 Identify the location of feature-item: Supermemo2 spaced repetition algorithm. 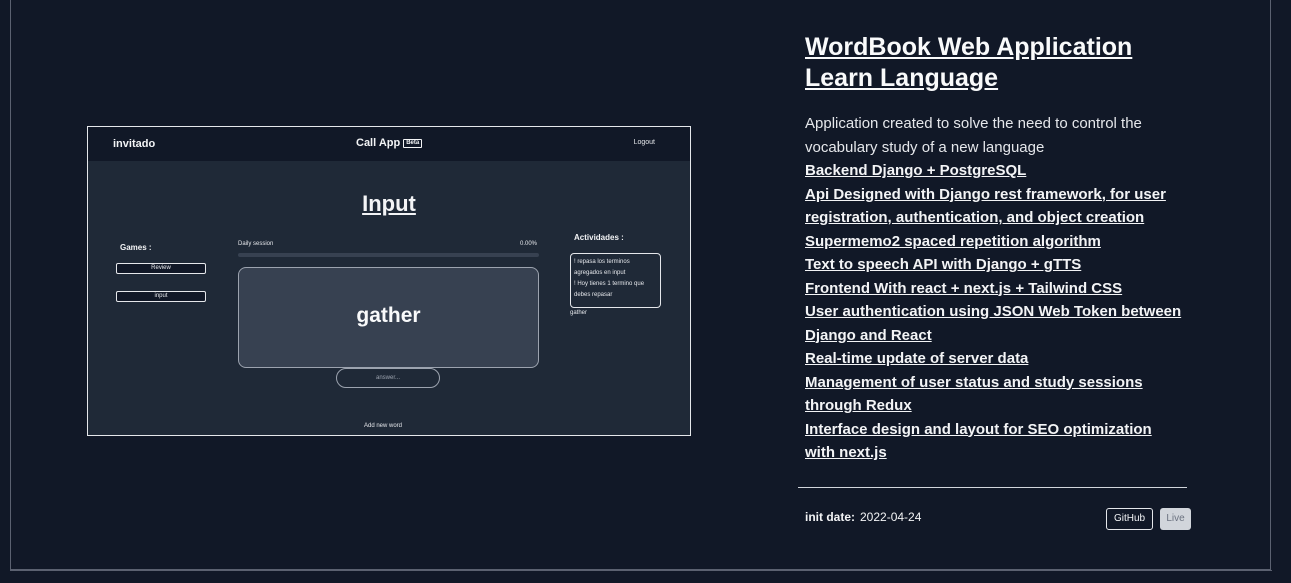
(995, 242).